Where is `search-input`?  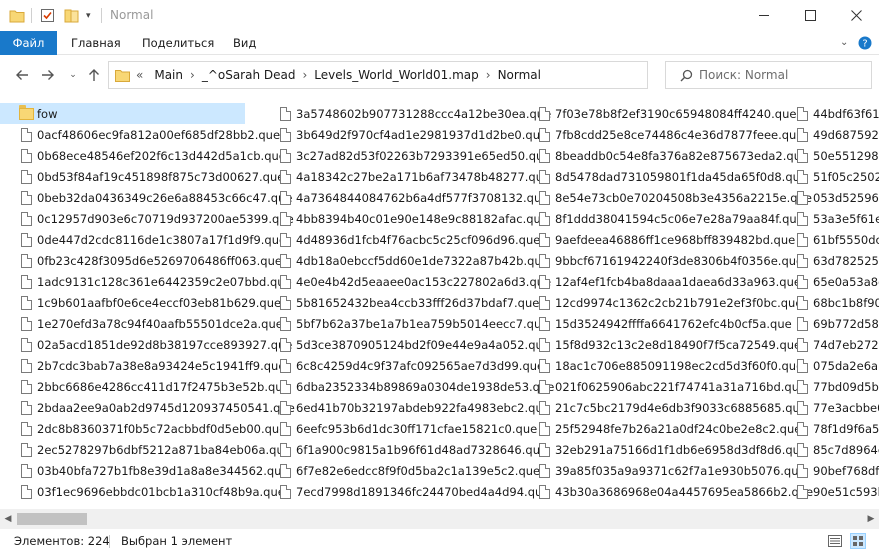
search-input is located at coordinates (779, 75).